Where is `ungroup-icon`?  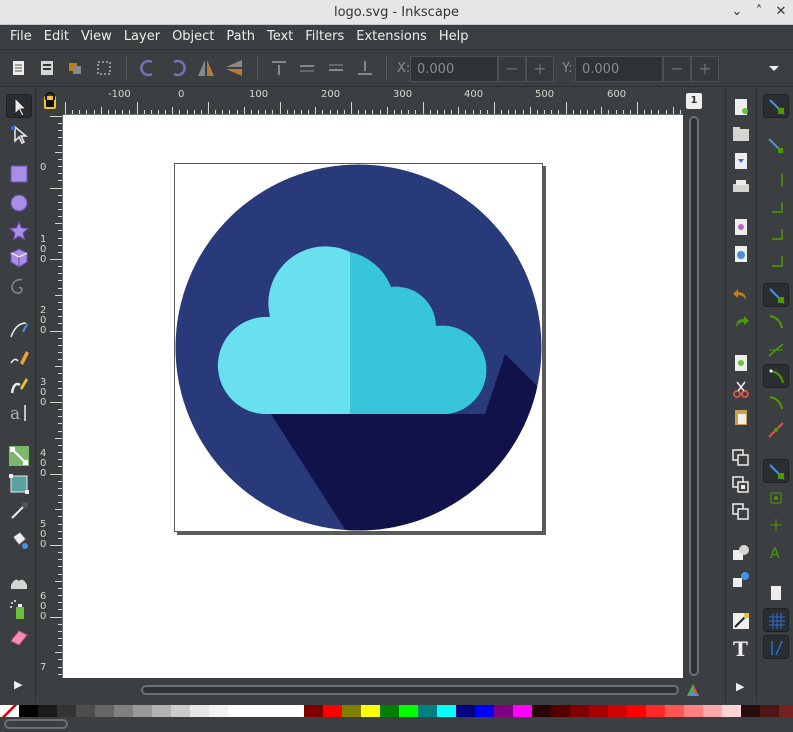
ungroup-icon is located at coordinates (741, 580).